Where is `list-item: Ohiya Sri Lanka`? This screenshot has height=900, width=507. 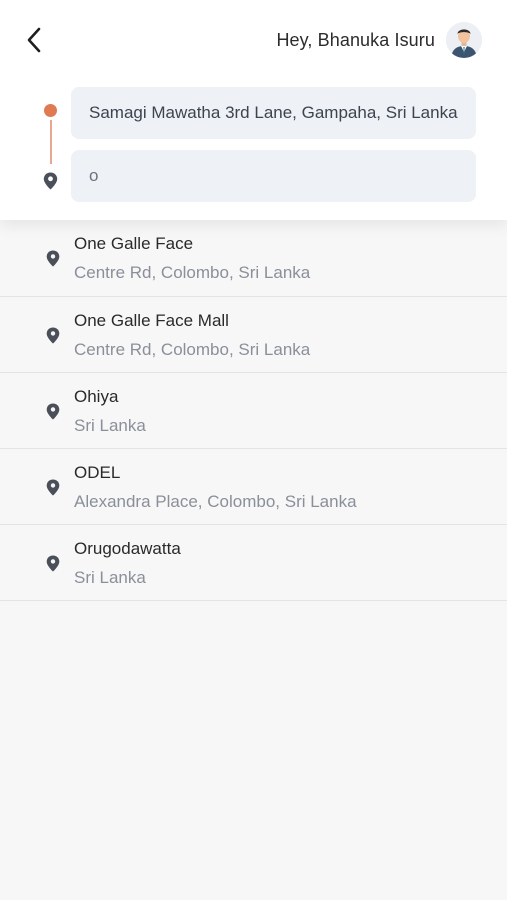 list-item: Ohiya Sri Lanka is located at coordinates (253, 411).